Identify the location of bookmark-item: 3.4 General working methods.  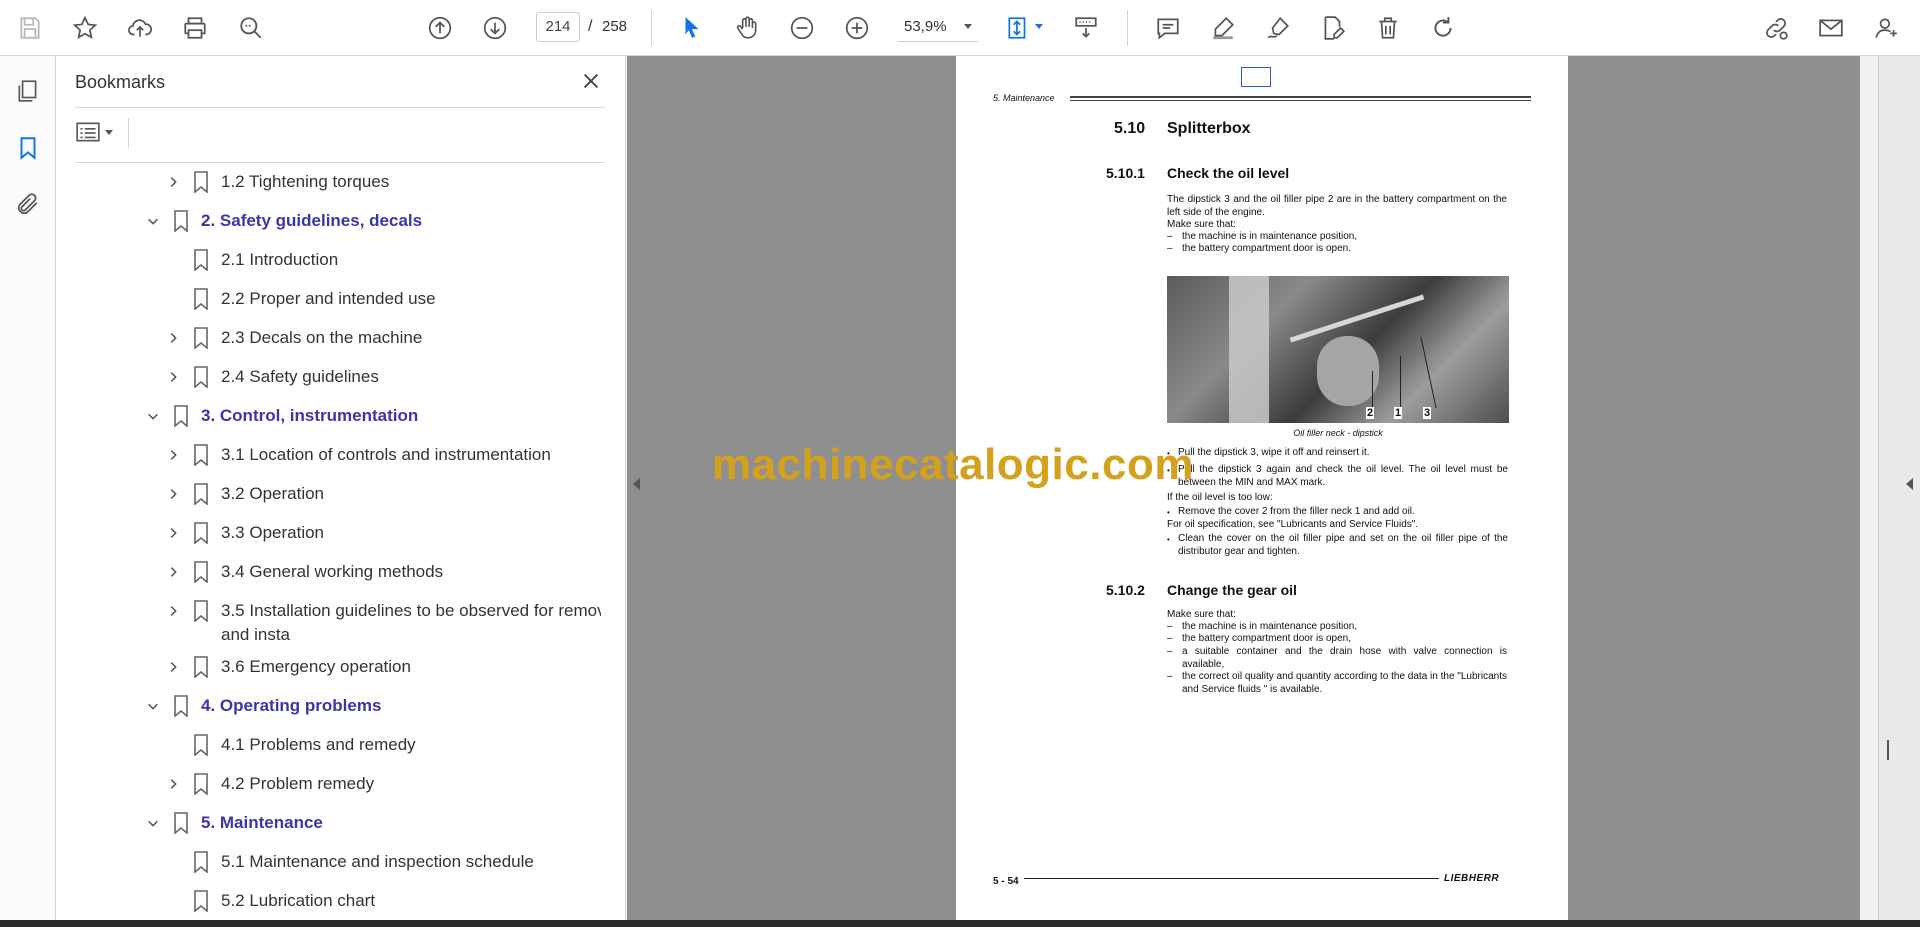
(326, 572).